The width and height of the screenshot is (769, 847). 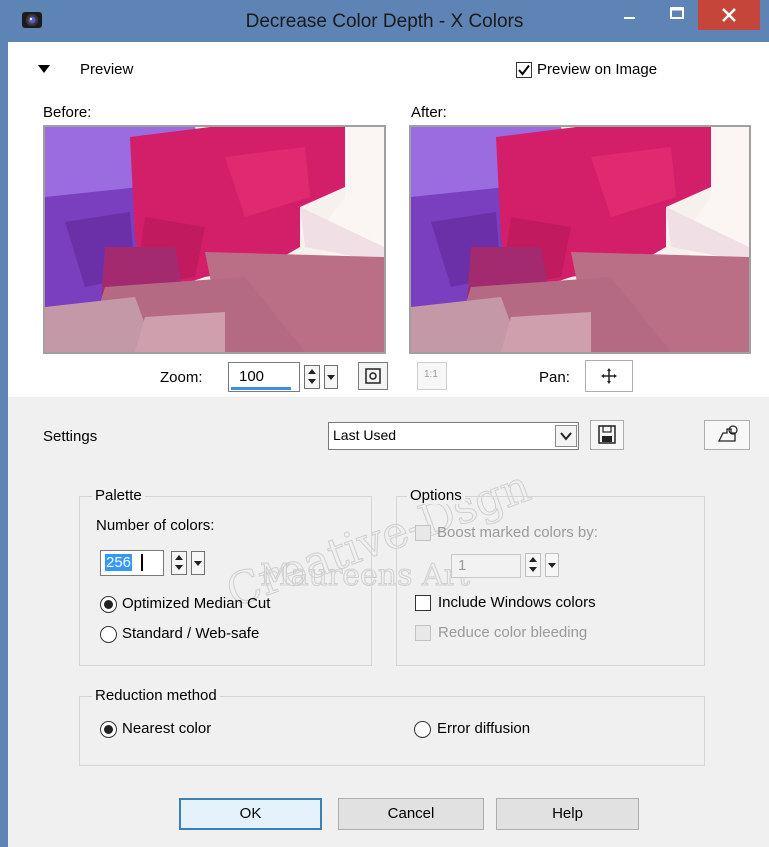 I want to click on optimized-median-cut-radio, so click(x=108, y=604).